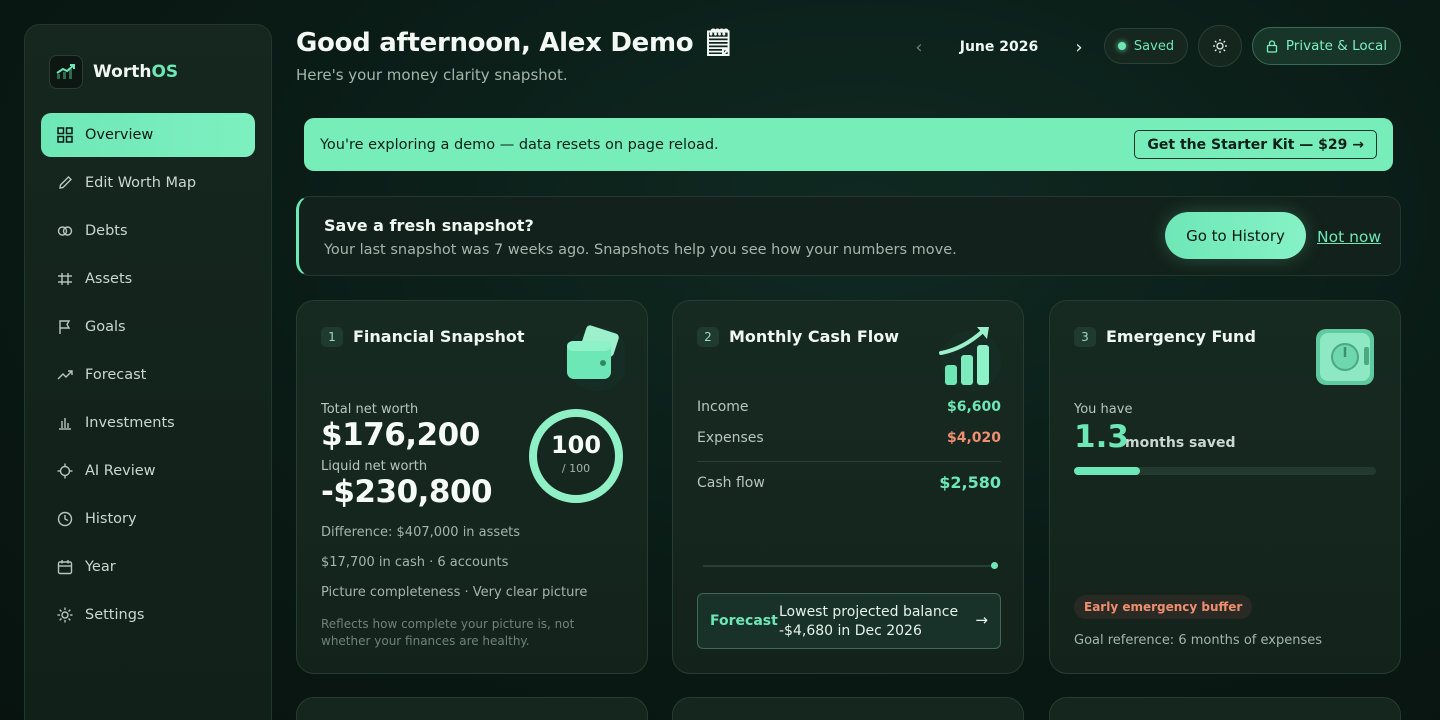 Image resolution: width=1440 pixels, height=720 pixels. What do you see at coordinates (919, 47) in the screenshot?
I see `chevron-left-icon: ‹` at bounding box center [919, 47].